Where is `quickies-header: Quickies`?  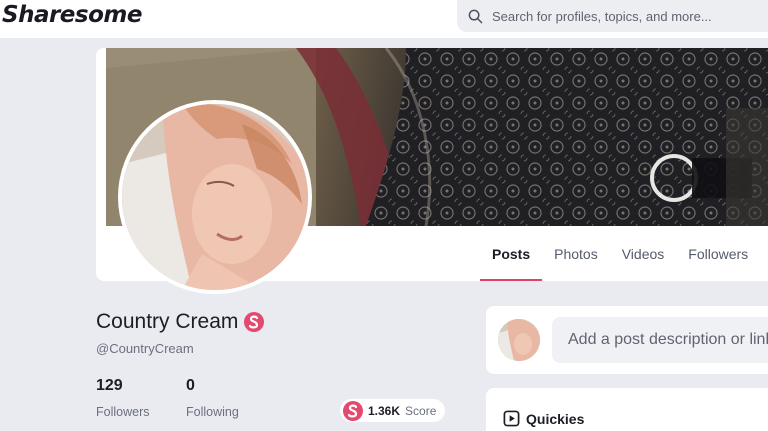 quickies-header: Quickies is located at coordinates (543, 418).